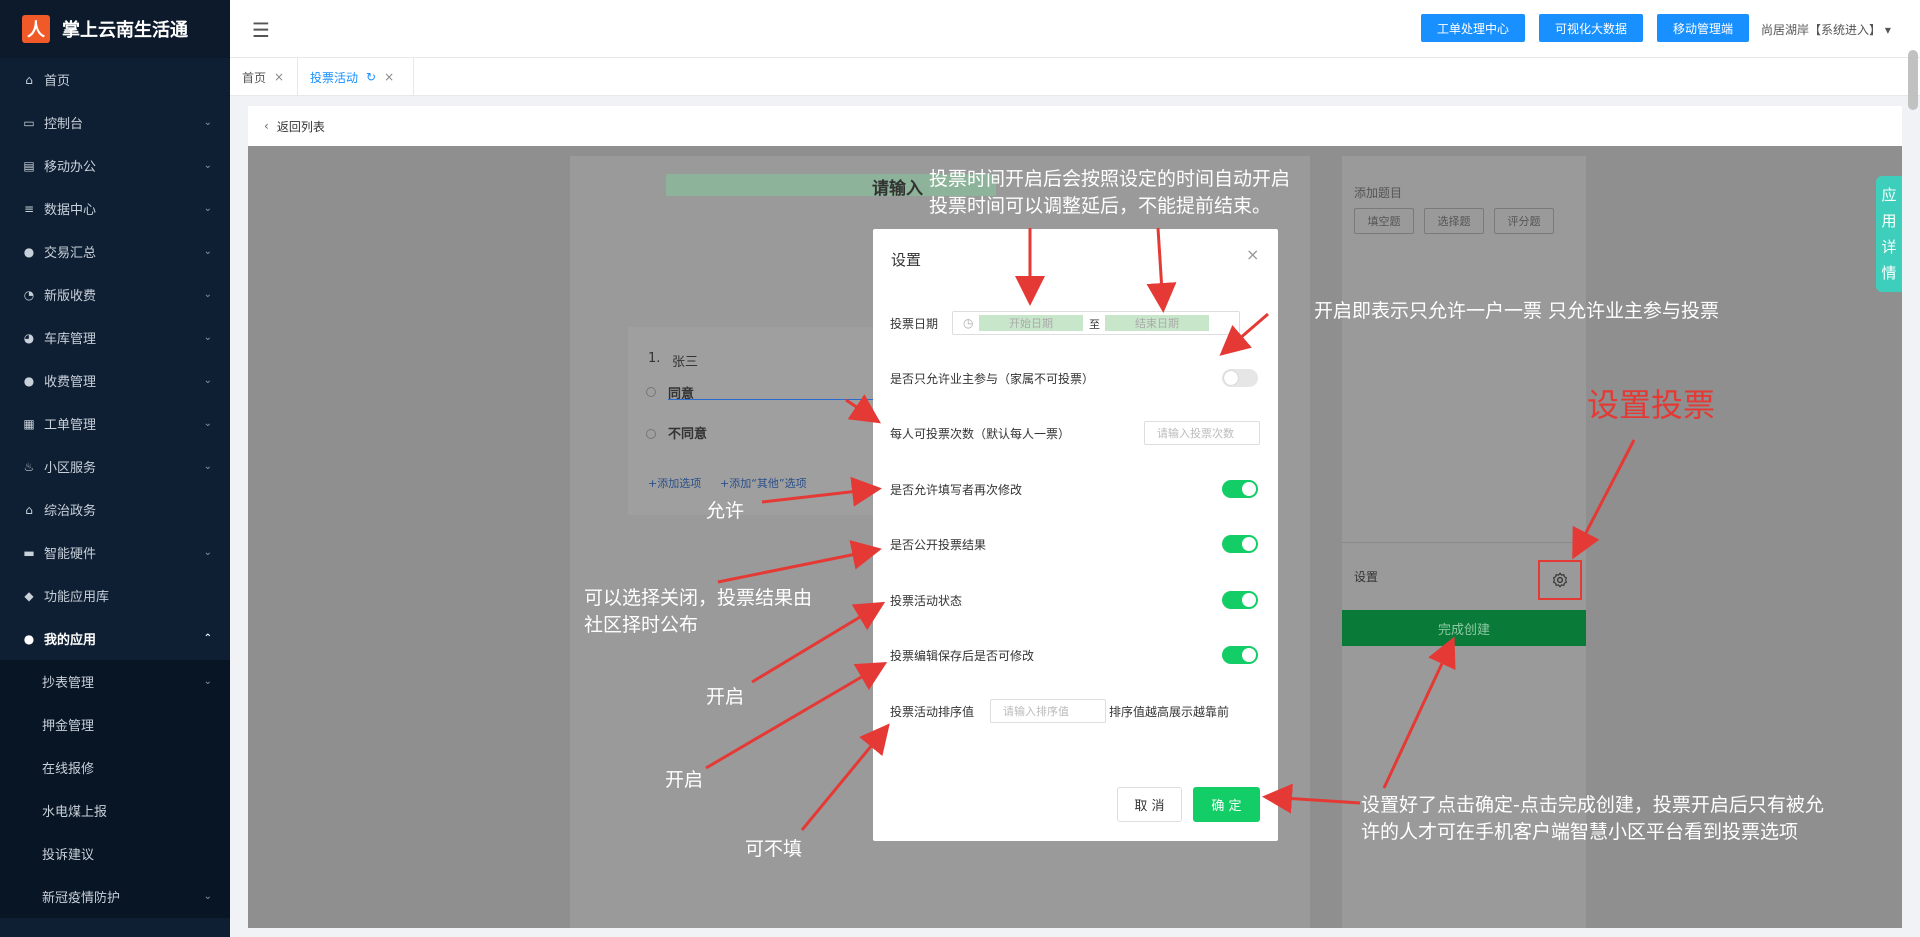 The height and width of the screenshot is (937, 1920). What do you see at coordinates (29, 122) in the screenshot?
I see `monitor-icon: ▭` at bounding box center [29, 122].